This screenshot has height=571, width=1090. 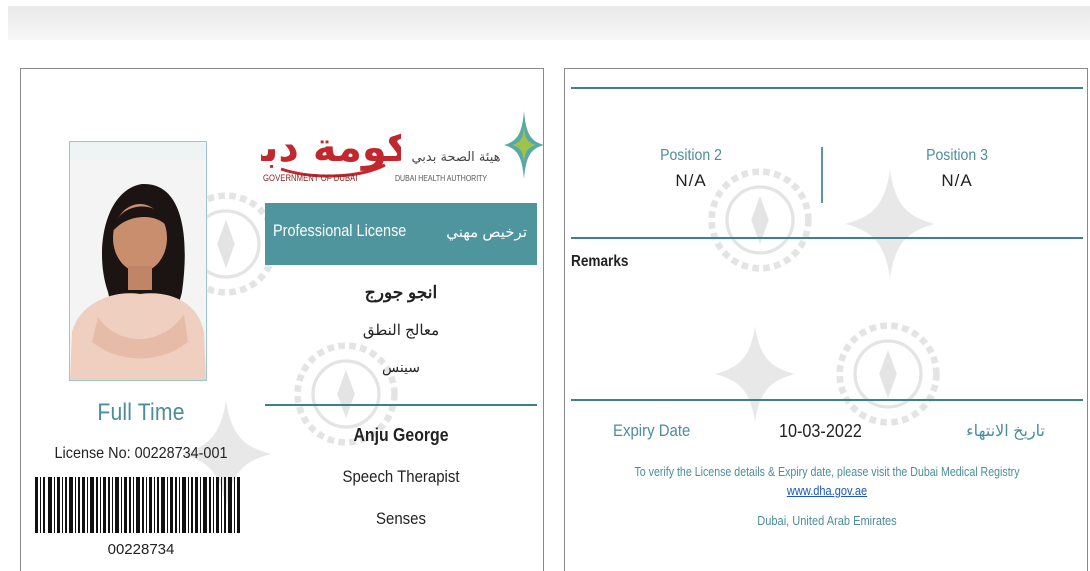 What do you see at coordinates (827, 400) in the screenshot?
I see `expiry-divider` at bounding box center [827, 400].